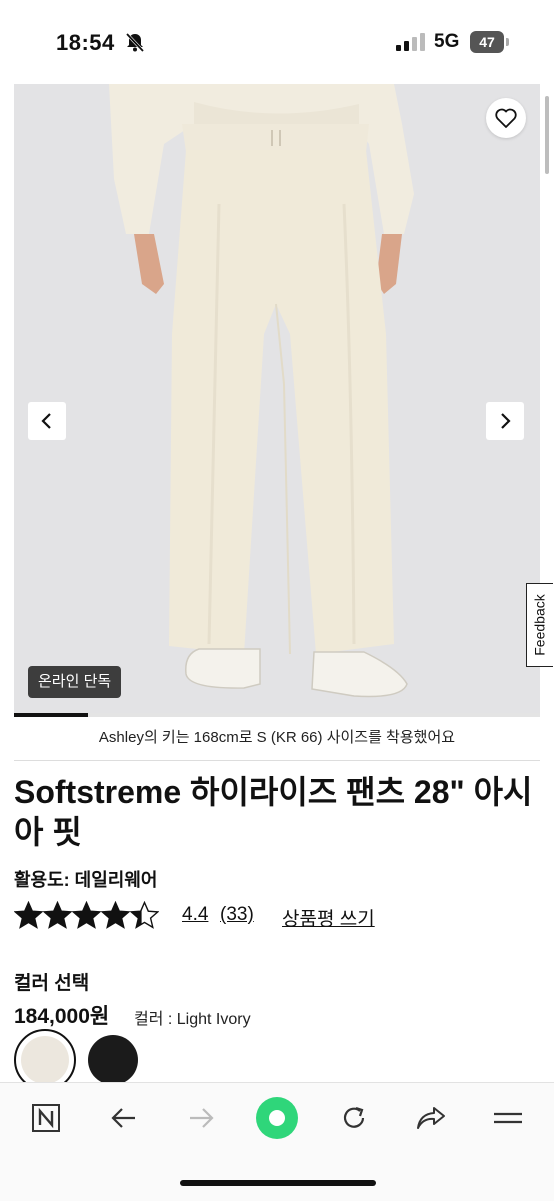 This screenshot has height=1201, width=554. What do you see at coordinates (62, 1016) in the screenshot?
I see `product-price: 184,000원` at bounding box center [62, 1016].